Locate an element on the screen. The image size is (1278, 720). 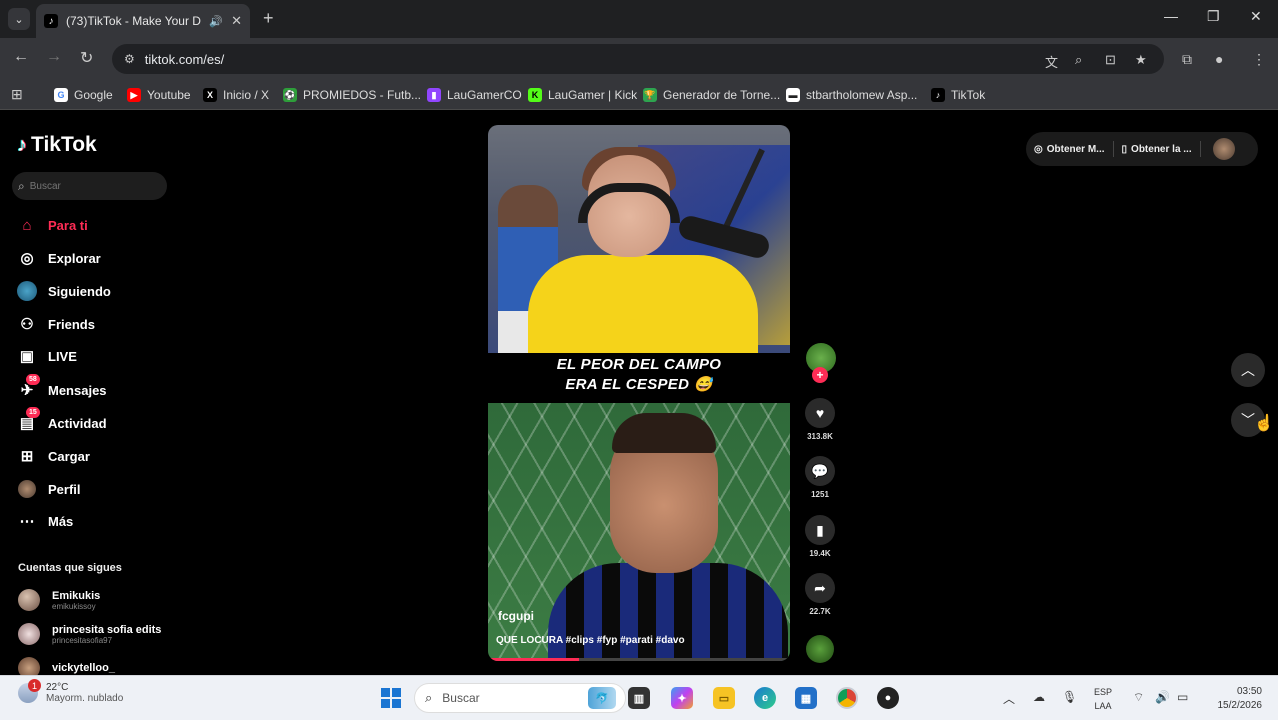
followed-account: Emikukis emikukissoy is located at coordinates (59, 600).